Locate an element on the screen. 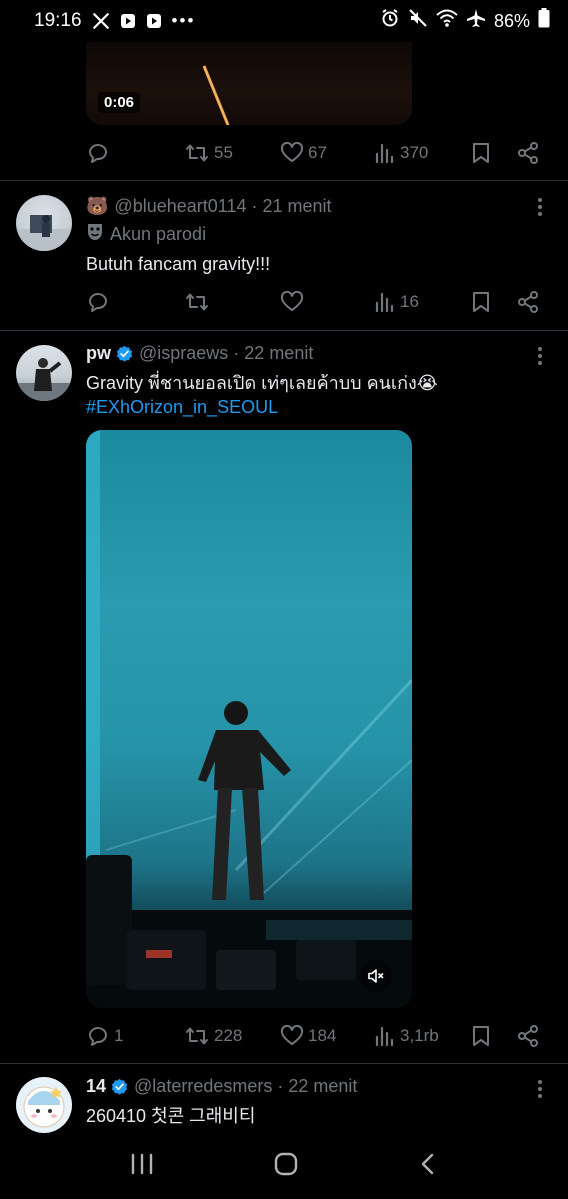 The width and height of the screenshot is (568, 1199). views-button: 370 is located at coordinates (401, 153).